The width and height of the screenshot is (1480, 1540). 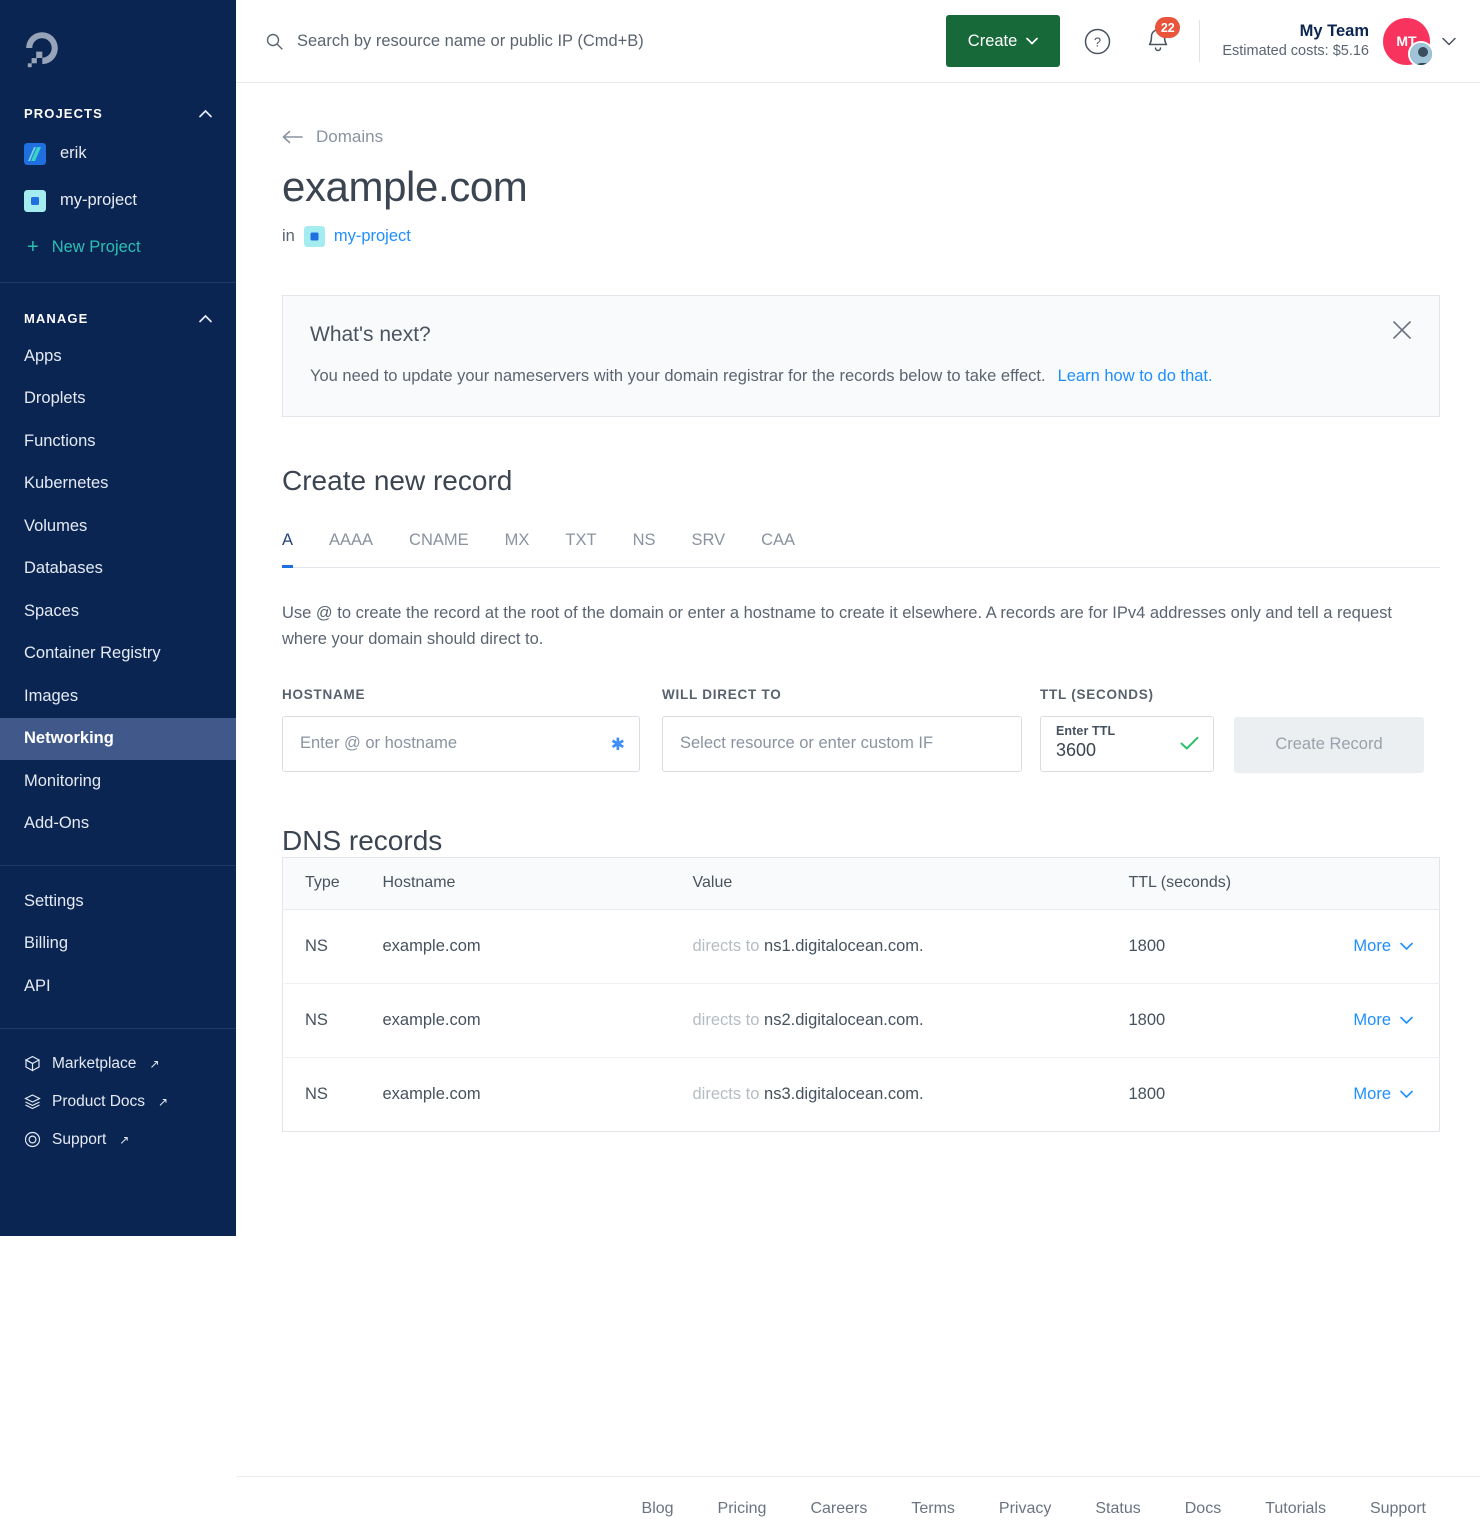 What do you see at coordinates (63, 780) in the screenshot?
I see `nav-label: Monitoring` at bounding box center [63, 780].